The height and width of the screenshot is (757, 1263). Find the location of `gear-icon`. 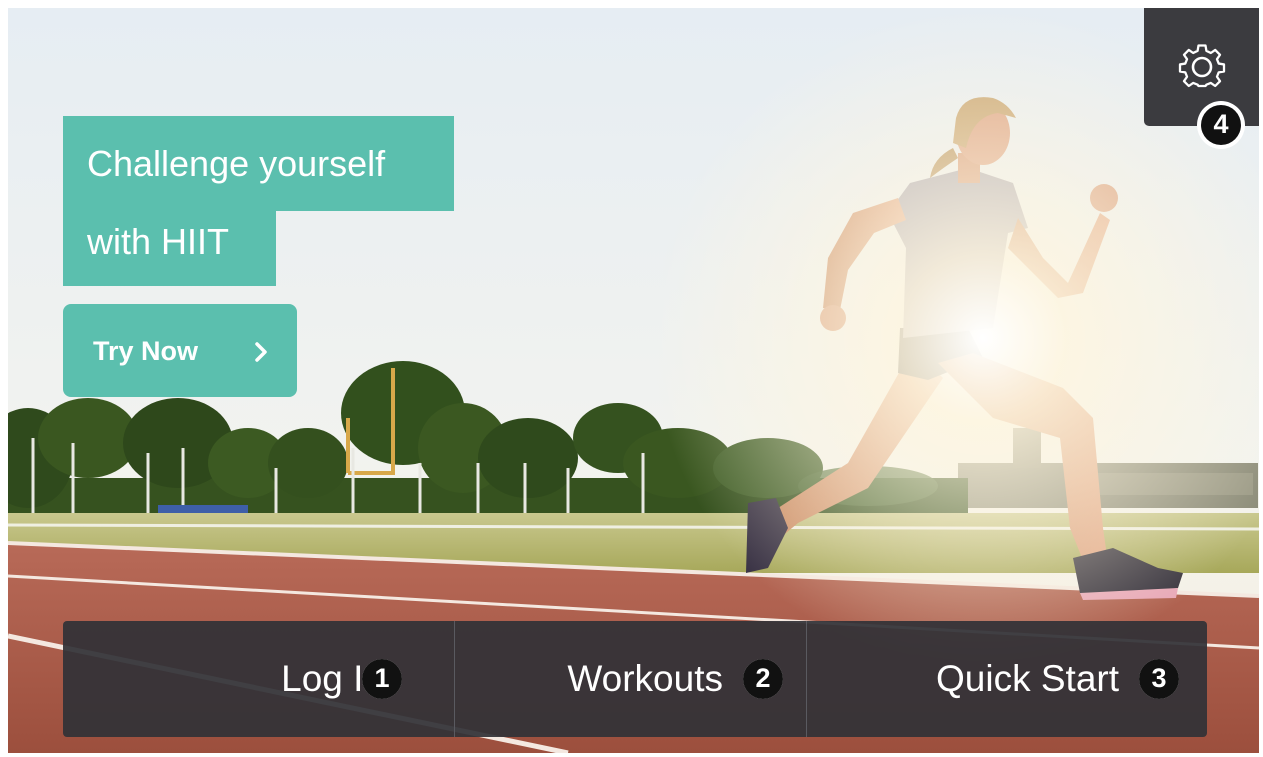

gear-icon is located at coordinates (1202, 66).